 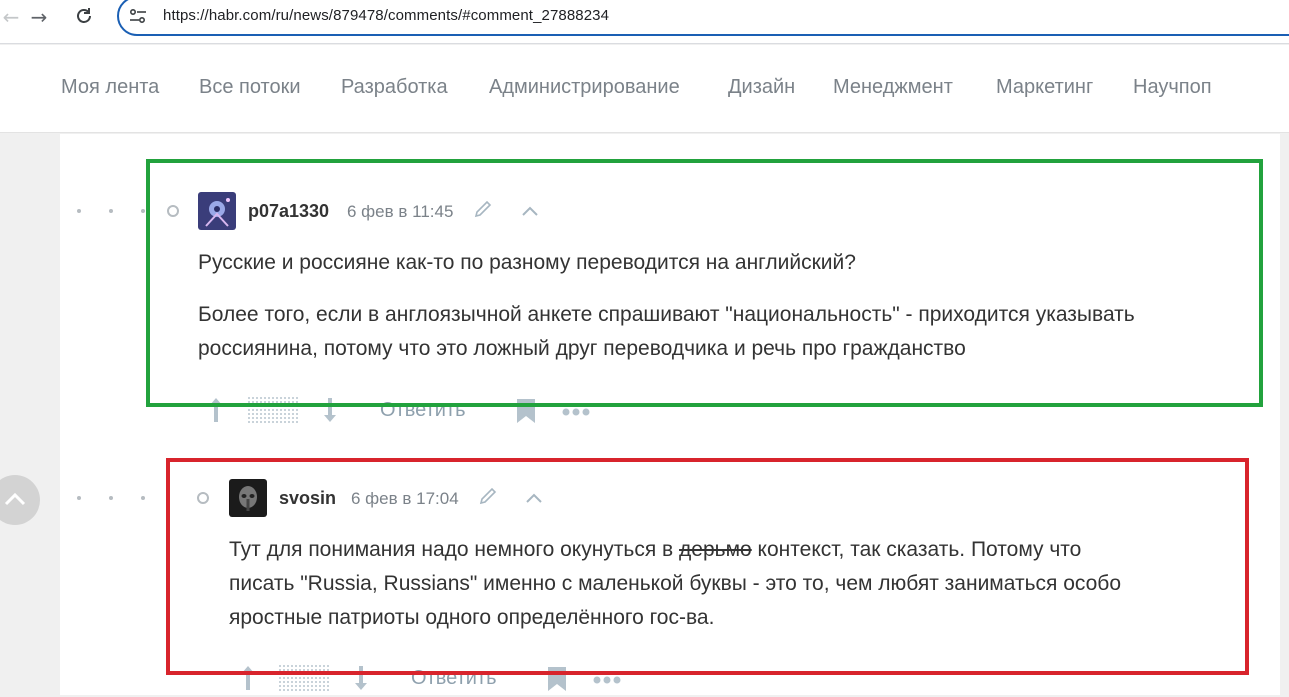 What do you see at coordinates (584, 87) in the screenshot?
I see `nav-item-administration: Администрирование` at bounding box center [584, 87].